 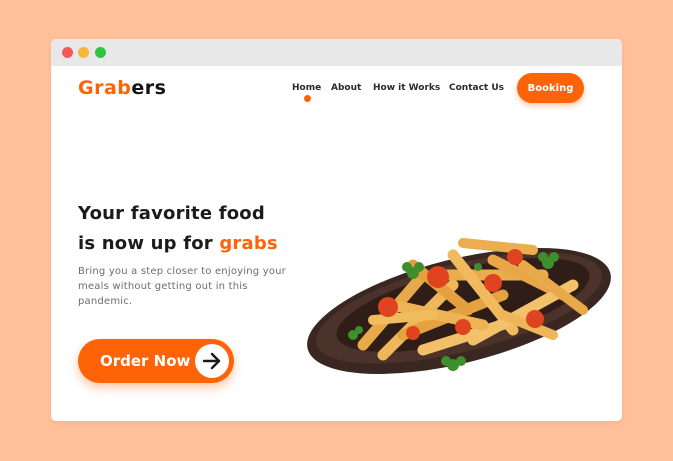 I want to click on minimize-window-button, so click(x=83, y=52).